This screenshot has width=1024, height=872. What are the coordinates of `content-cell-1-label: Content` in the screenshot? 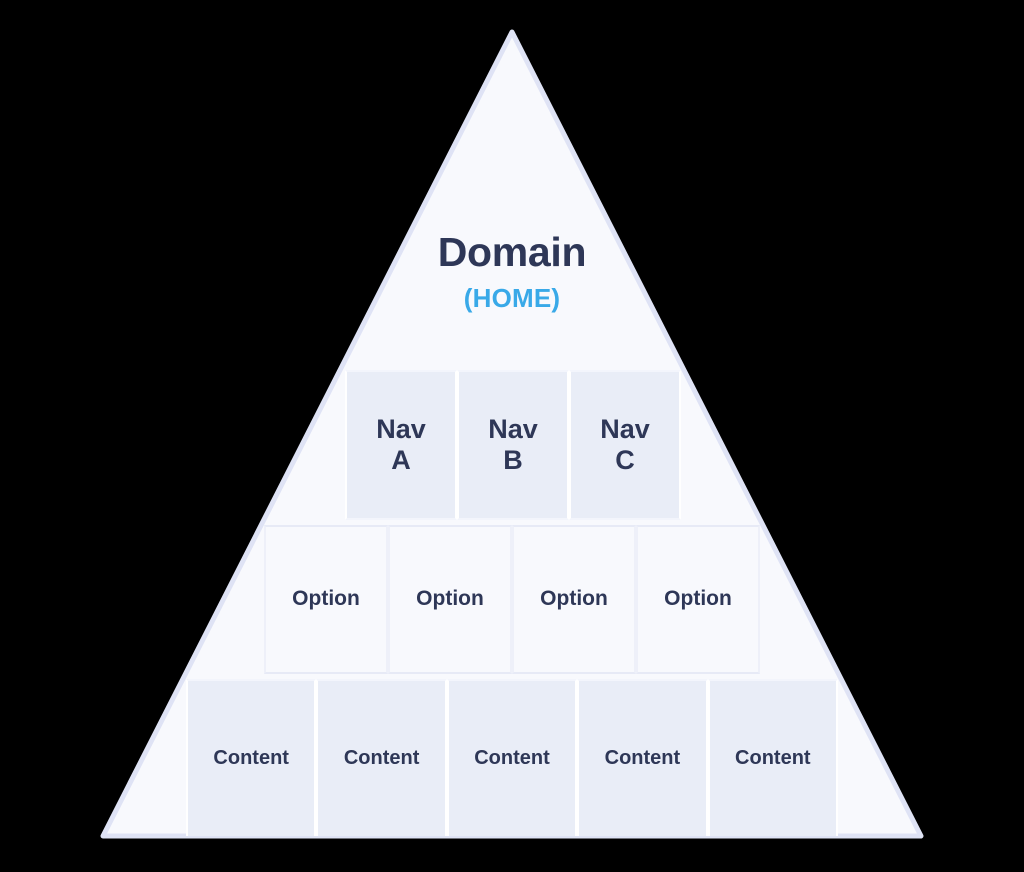 It's located at (251, 758).